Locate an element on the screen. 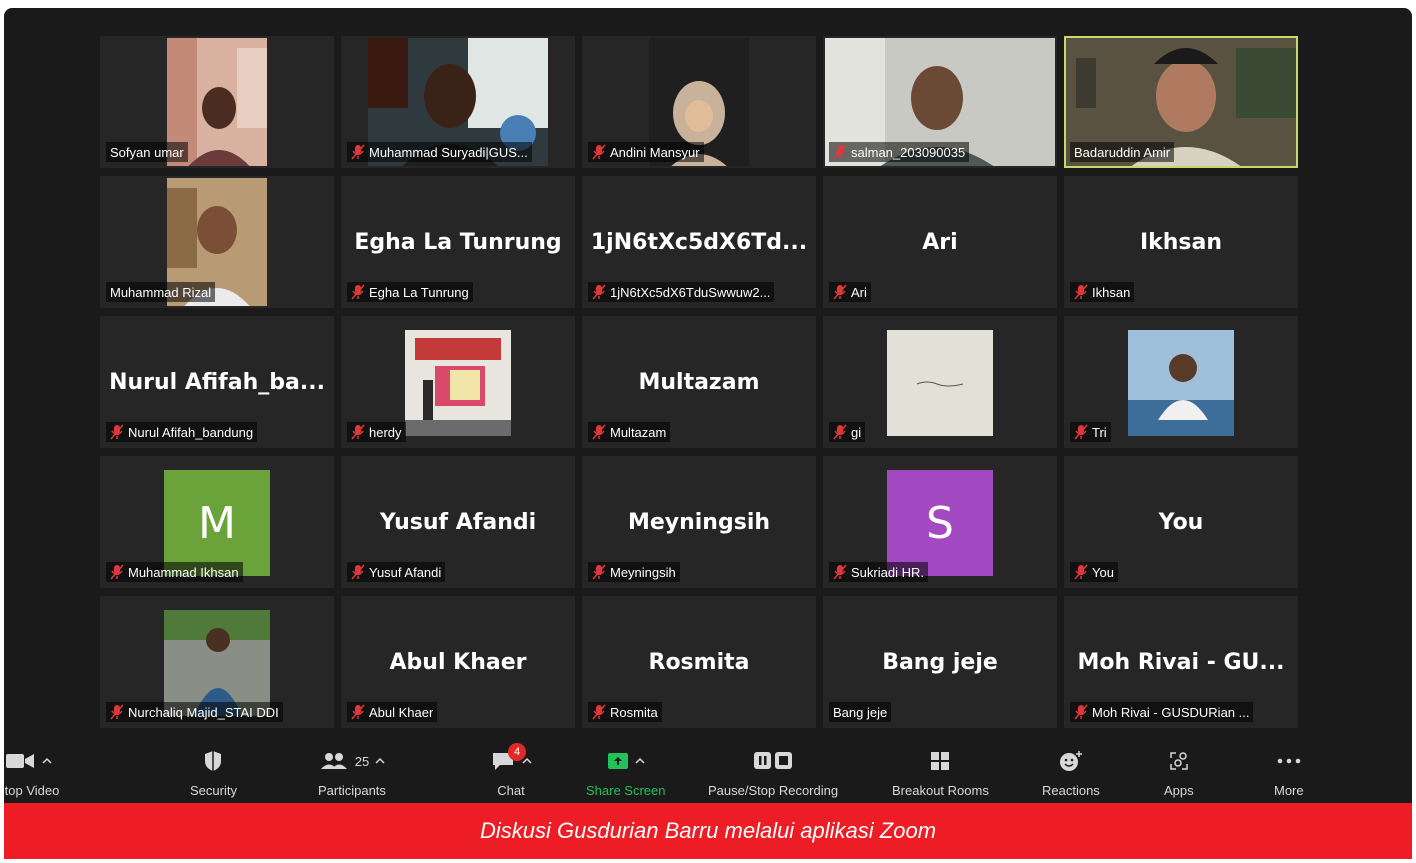 This screenshot has height=863, width=1416. participant-display-name: Meyningsih is located at coordinates (699, 522).